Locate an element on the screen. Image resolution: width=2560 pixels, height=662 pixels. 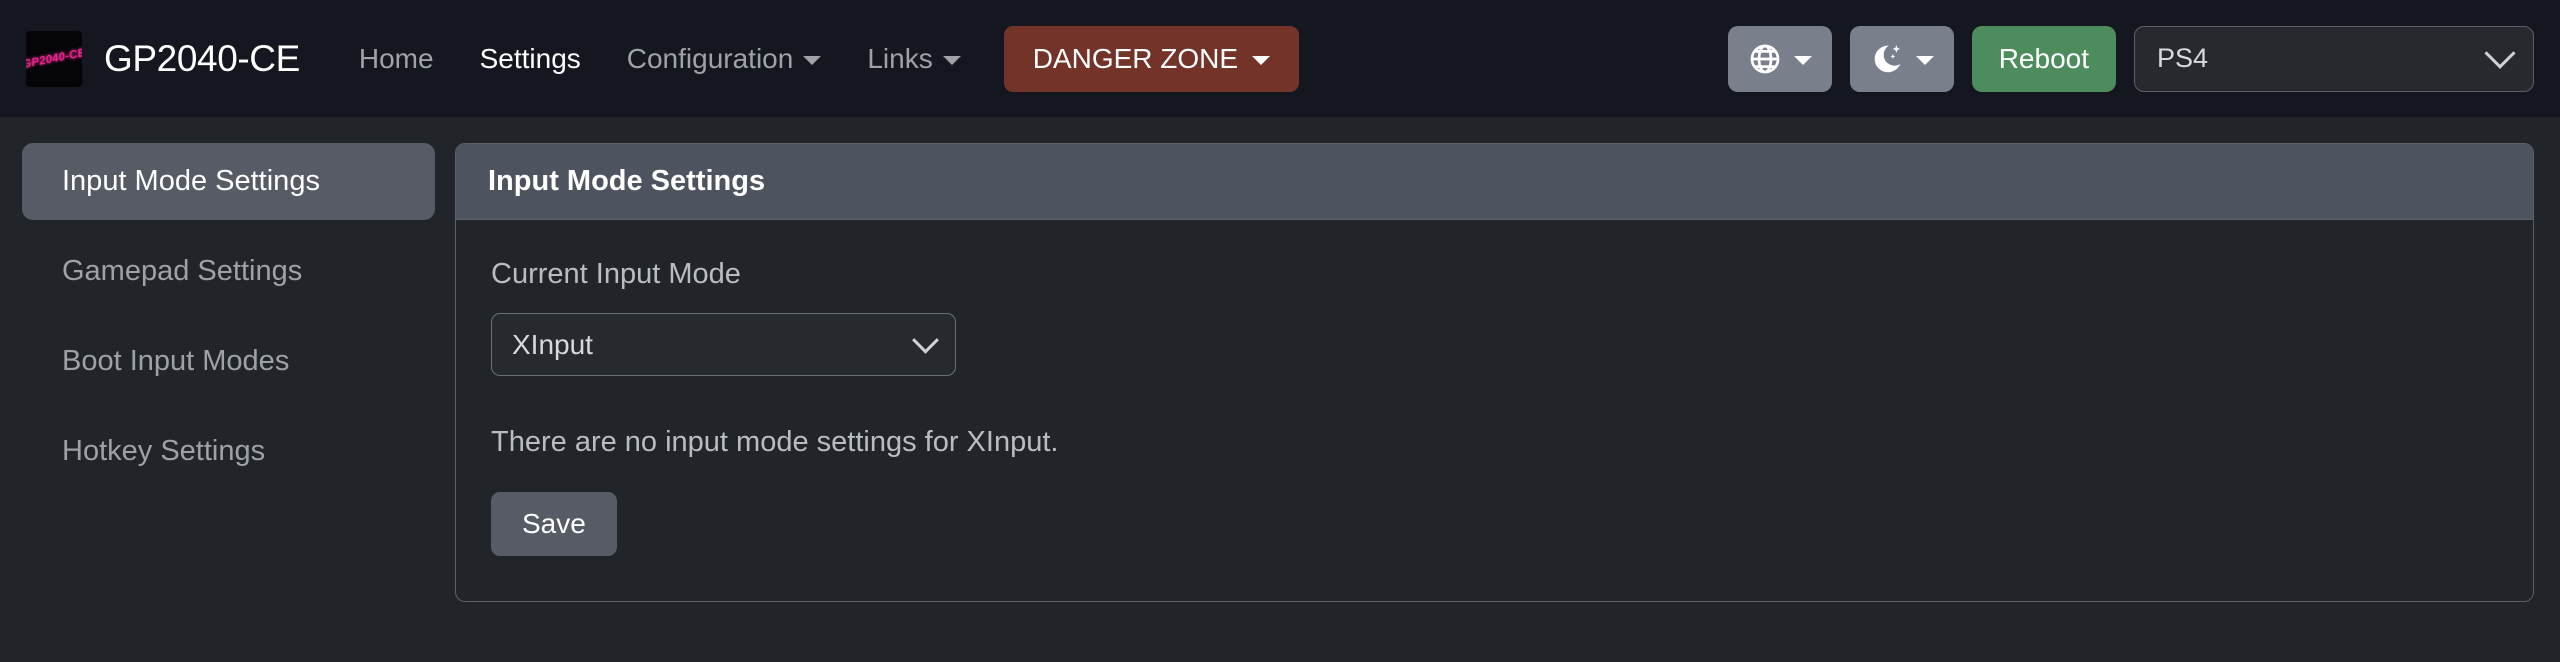
sidebar-item-input-mode-settings: Input Mode Settings is located at coordinates (228, 181).